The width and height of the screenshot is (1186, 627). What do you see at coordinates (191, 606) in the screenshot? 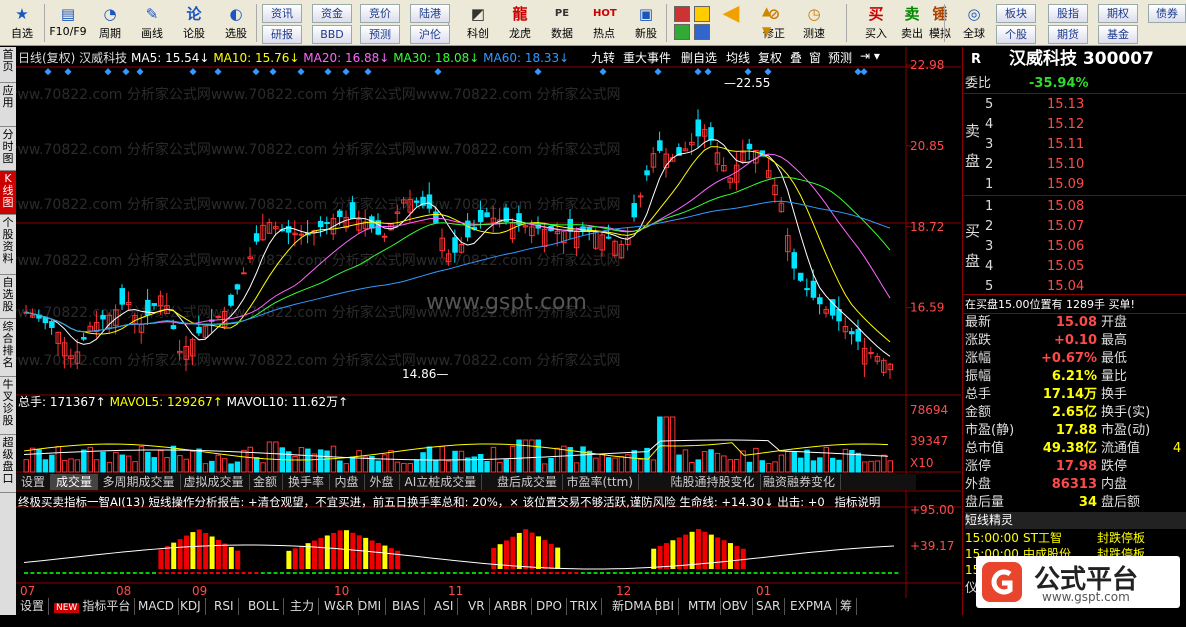
I see `indicator-tab: KDJ` at bounding box center [191, 606].